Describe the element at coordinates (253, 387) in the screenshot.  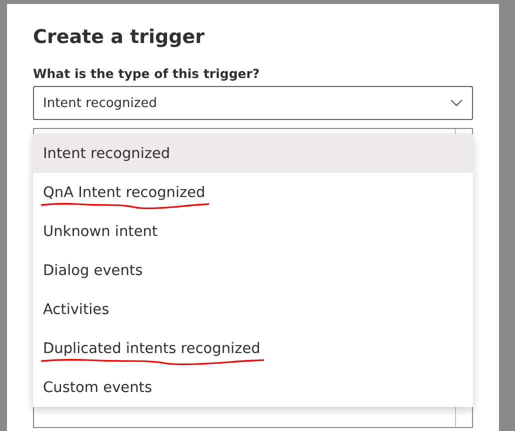
I see `dropdown-option: Custom events` at that location.